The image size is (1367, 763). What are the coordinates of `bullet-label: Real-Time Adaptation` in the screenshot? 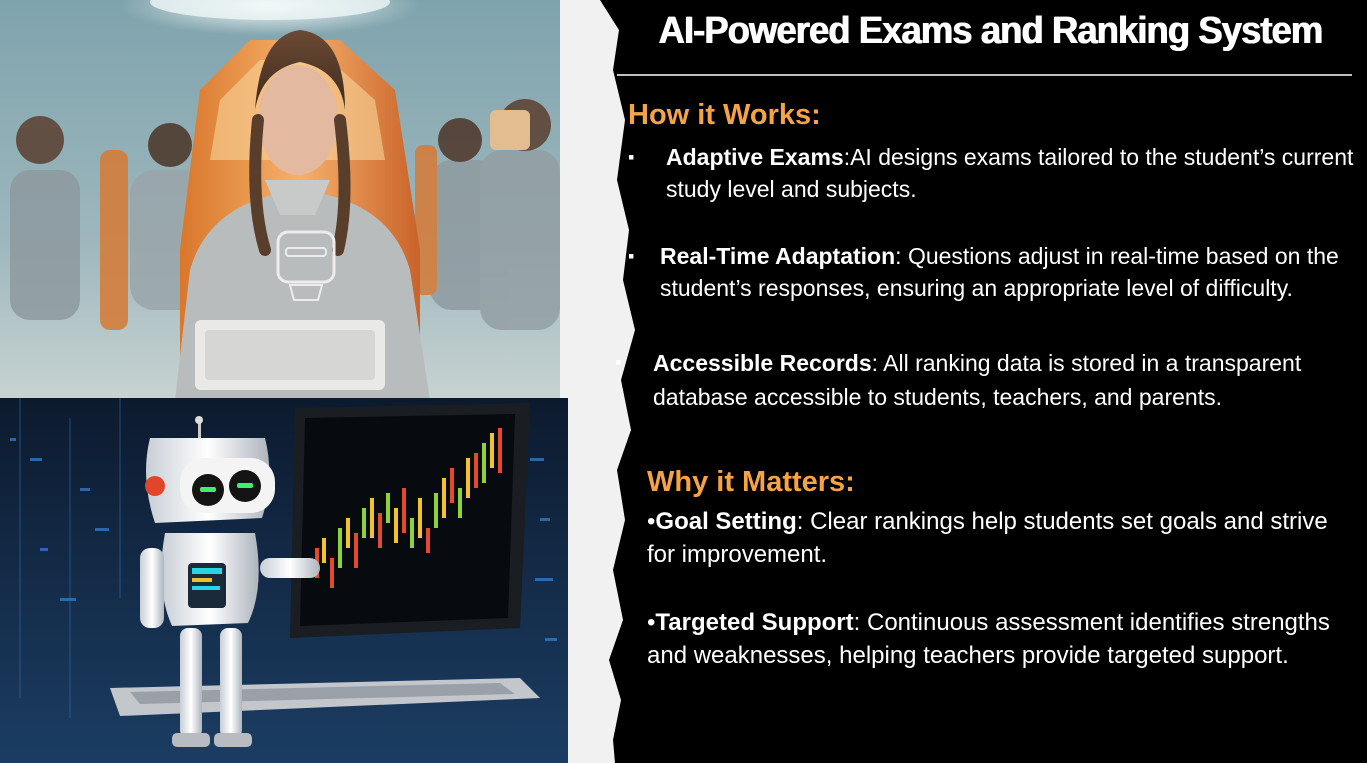 It's located at (778, 256).